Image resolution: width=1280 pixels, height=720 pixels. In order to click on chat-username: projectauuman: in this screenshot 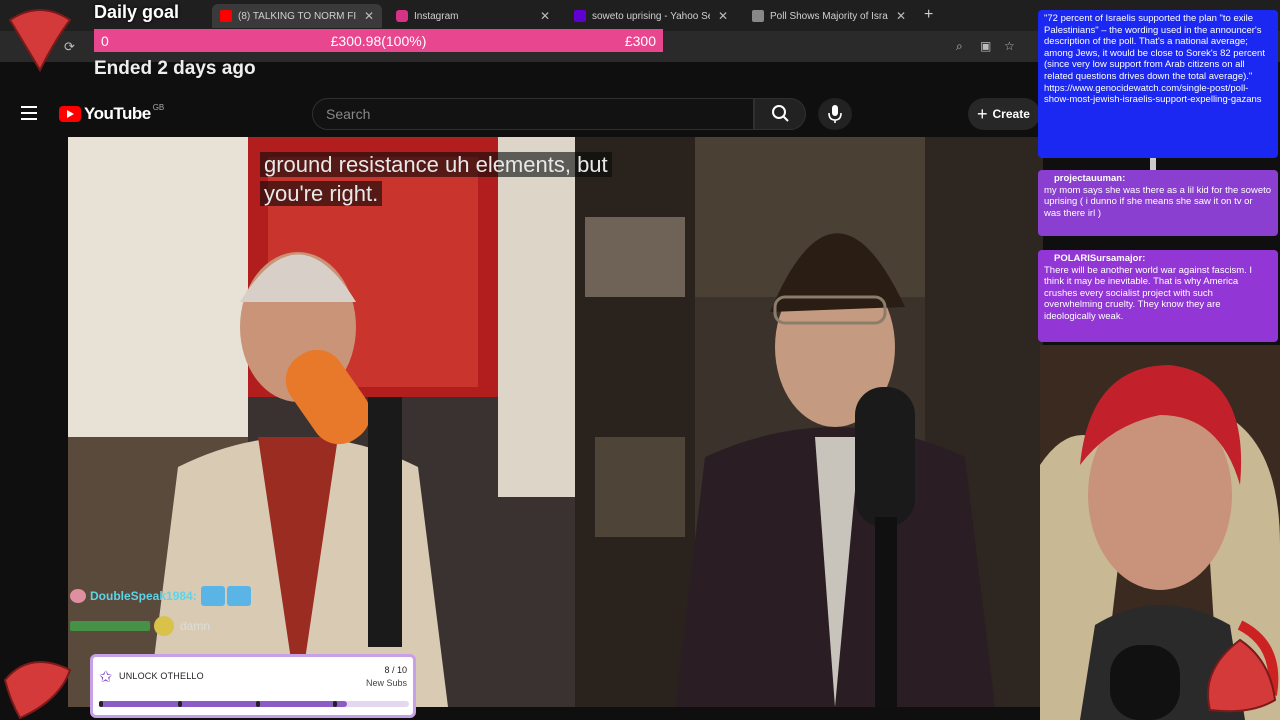, I will do `click(1090, 178)`.